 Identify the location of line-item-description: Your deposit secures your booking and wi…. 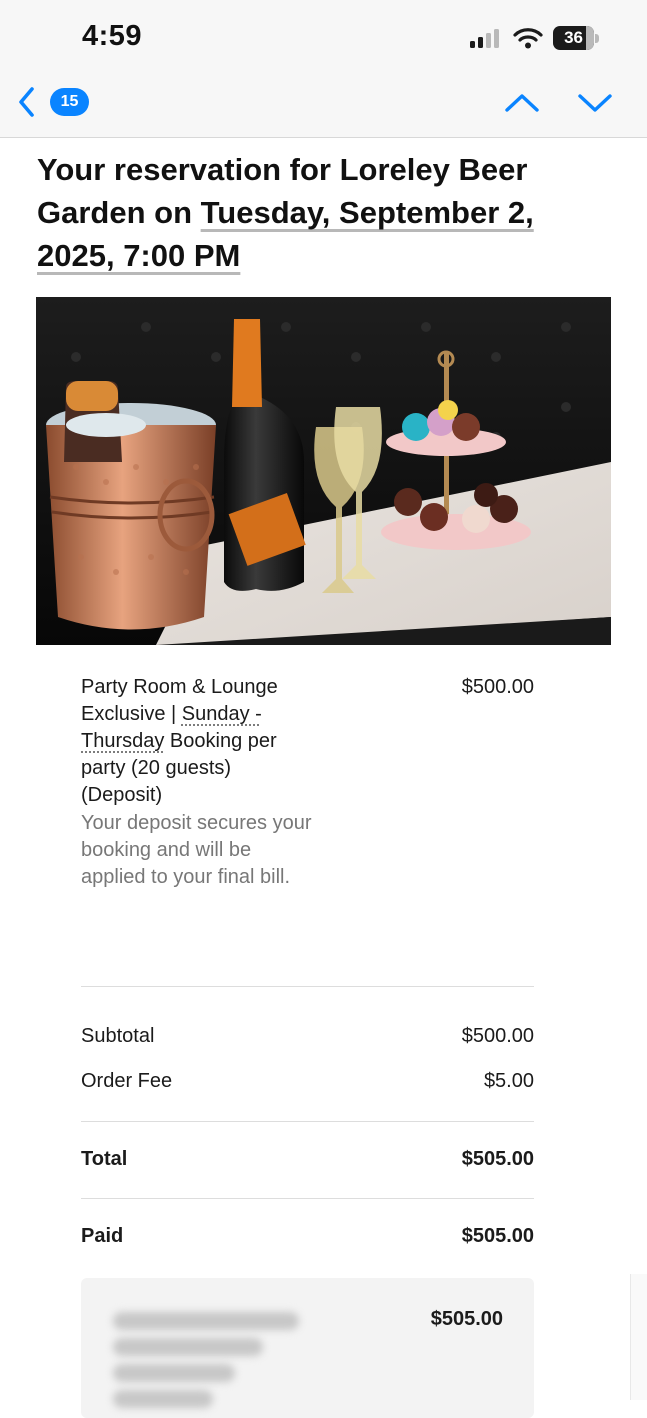
(196, 850).